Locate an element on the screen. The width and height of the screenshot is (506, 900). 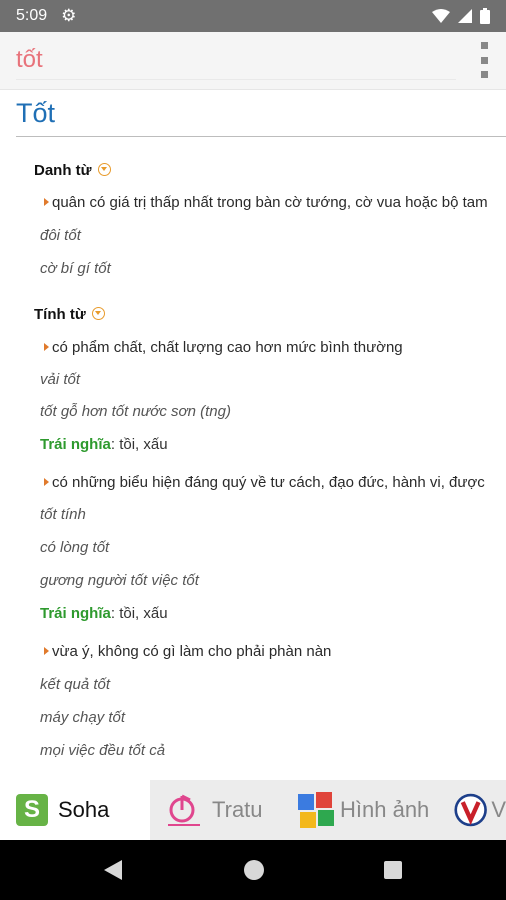
definition-line: vừa ý, không có gì làm cho phải phàn nàn is located at coordinates (187, 651).